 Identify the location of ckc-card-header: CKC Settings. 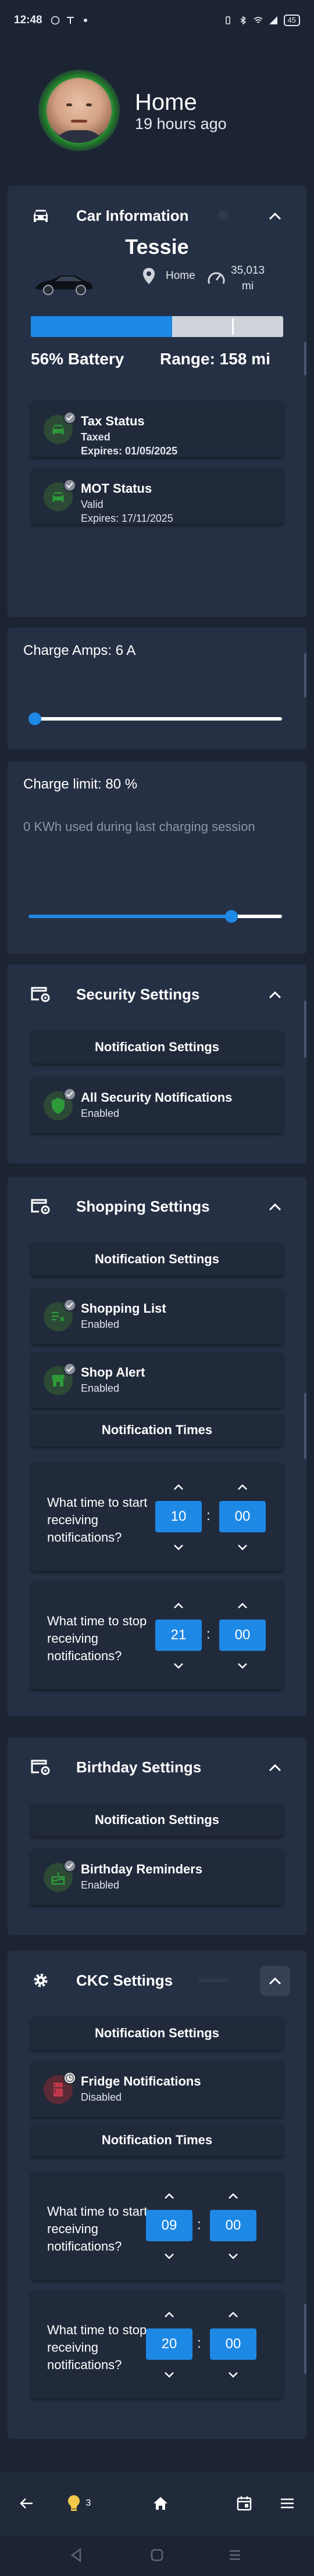
(157, 1980).